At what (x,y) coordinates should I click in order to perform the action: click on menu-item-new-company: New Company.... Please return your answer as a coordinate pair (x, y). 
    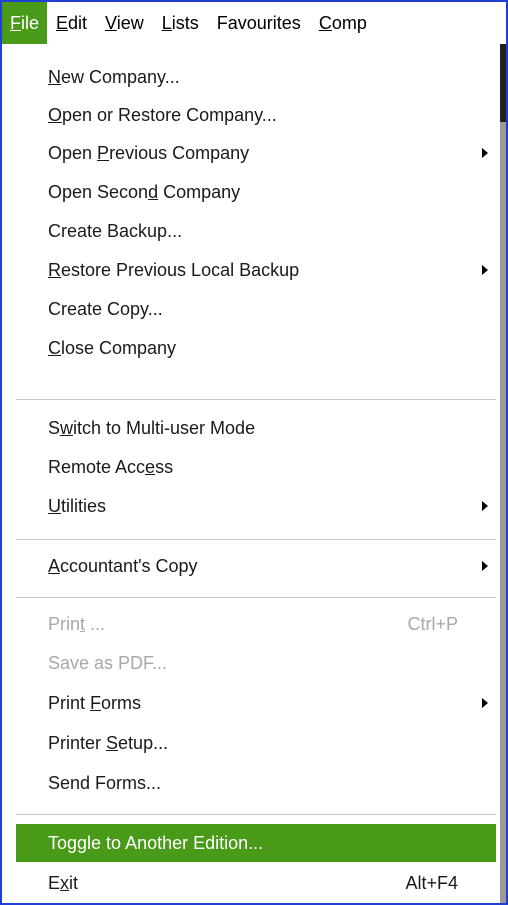
    Looking at the image, I should click on (256, 77).